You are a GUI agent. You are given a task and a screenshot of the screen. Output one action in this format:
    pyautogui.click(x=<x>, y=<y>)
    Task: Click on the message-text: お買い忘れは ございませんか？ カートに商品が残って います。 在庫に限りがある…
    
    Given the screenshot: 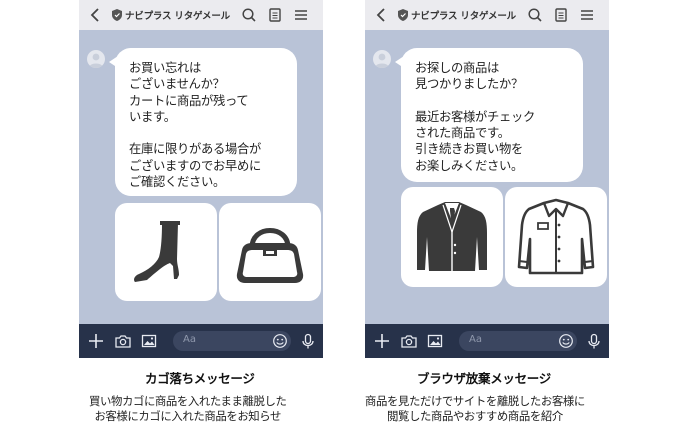 What is the action you would take?
    pyautogui.click(x=195, y=125)
    